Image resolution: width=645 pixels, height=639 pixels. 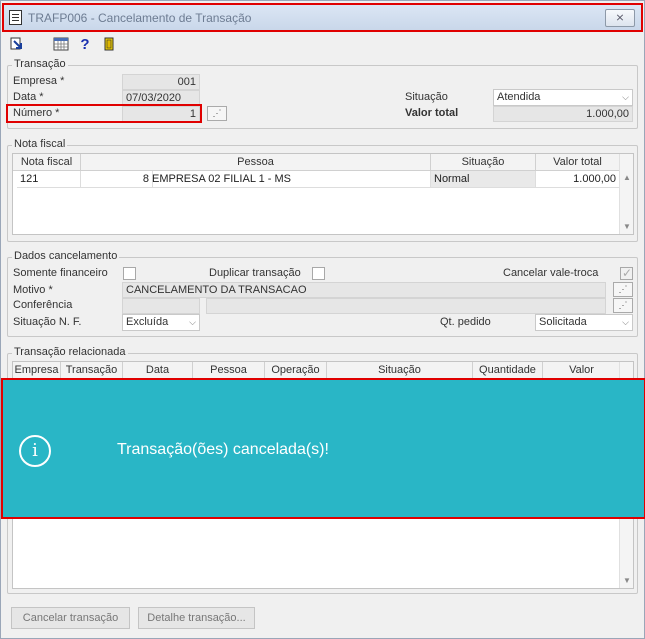 What do you see at coordinates (322, 17) in the screenshot?
I see `title-bar: TRAFP006 - Cancelamento de Transação ⨯` at bounding box center [322, 17].